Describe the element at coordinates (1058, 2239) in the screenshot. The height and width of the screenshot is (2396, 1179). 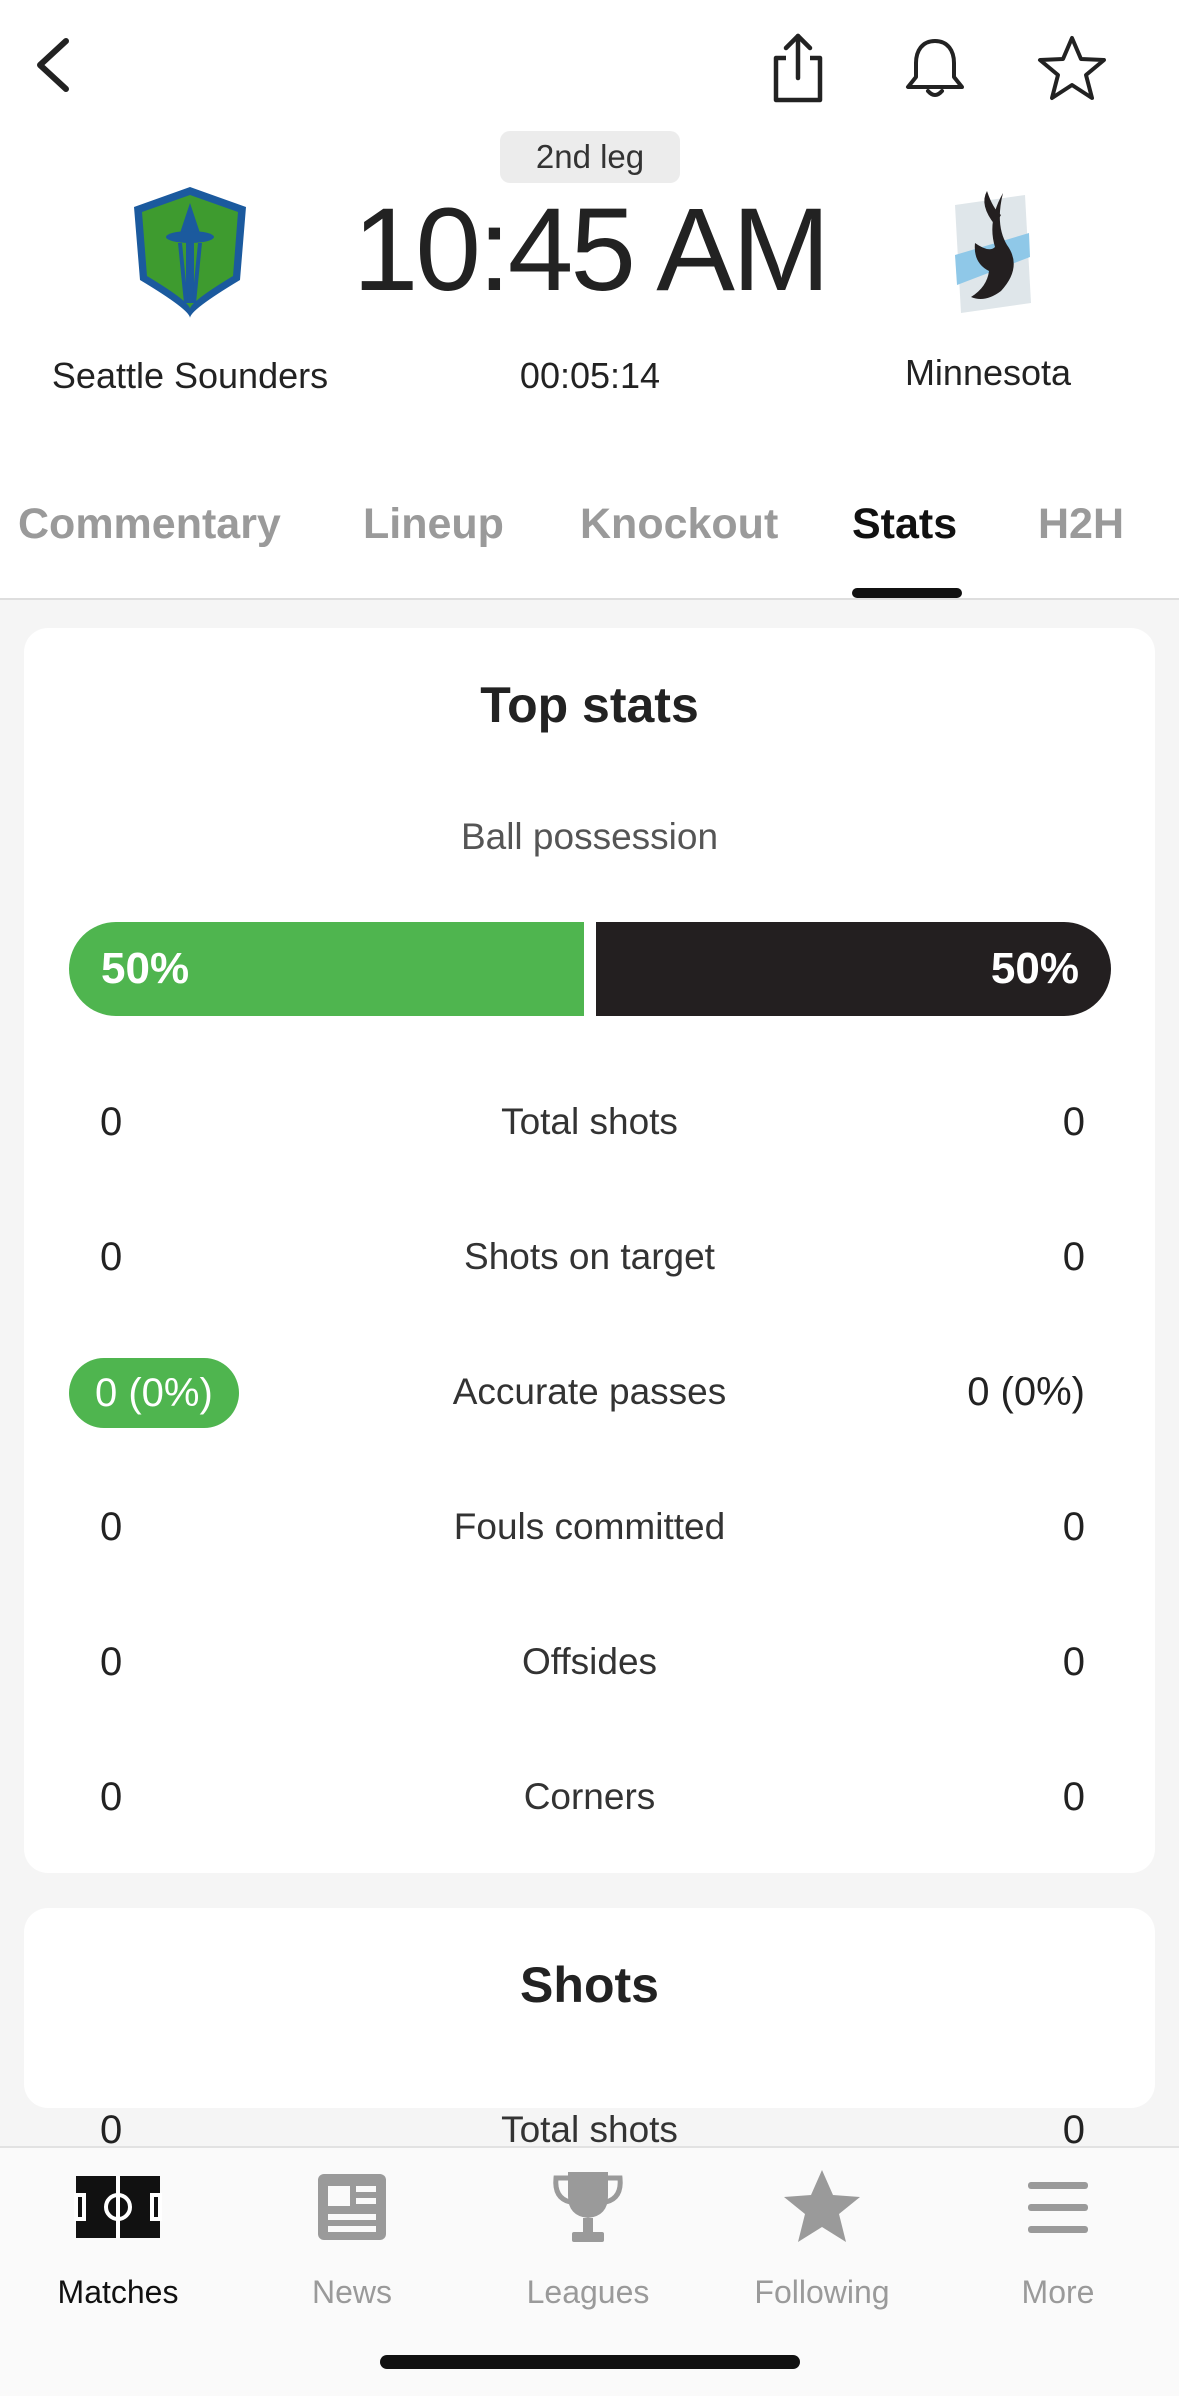
I see `nav-more: More` at that location.